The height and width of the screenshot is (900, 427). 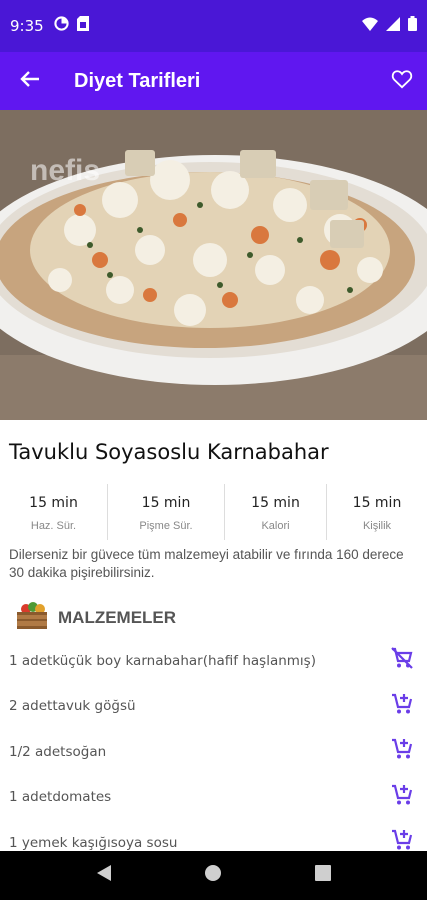 I want to click on stat-prep-time: 15 min Haz. Sür., so click(x=53, y=512).